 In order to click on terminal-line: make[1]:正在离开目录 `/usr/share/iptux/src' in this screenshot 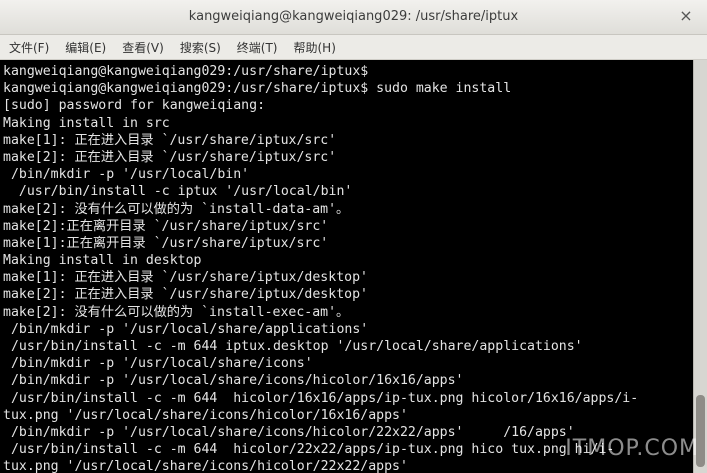, I will do `click(166, 243)`.